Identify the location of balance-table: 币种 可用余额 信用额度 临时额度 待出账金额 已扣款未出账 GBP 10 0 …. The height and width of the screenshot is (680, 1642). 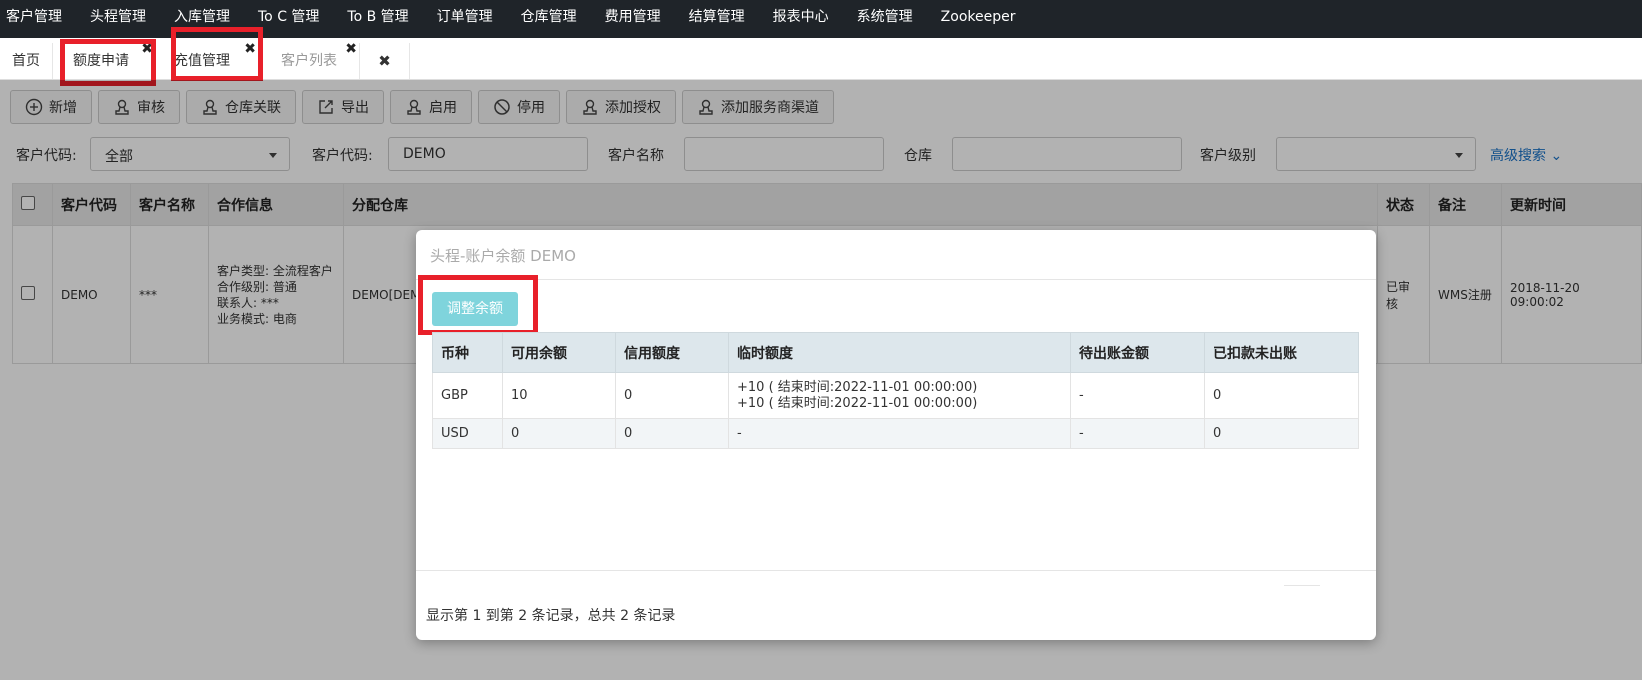
(895, 390).